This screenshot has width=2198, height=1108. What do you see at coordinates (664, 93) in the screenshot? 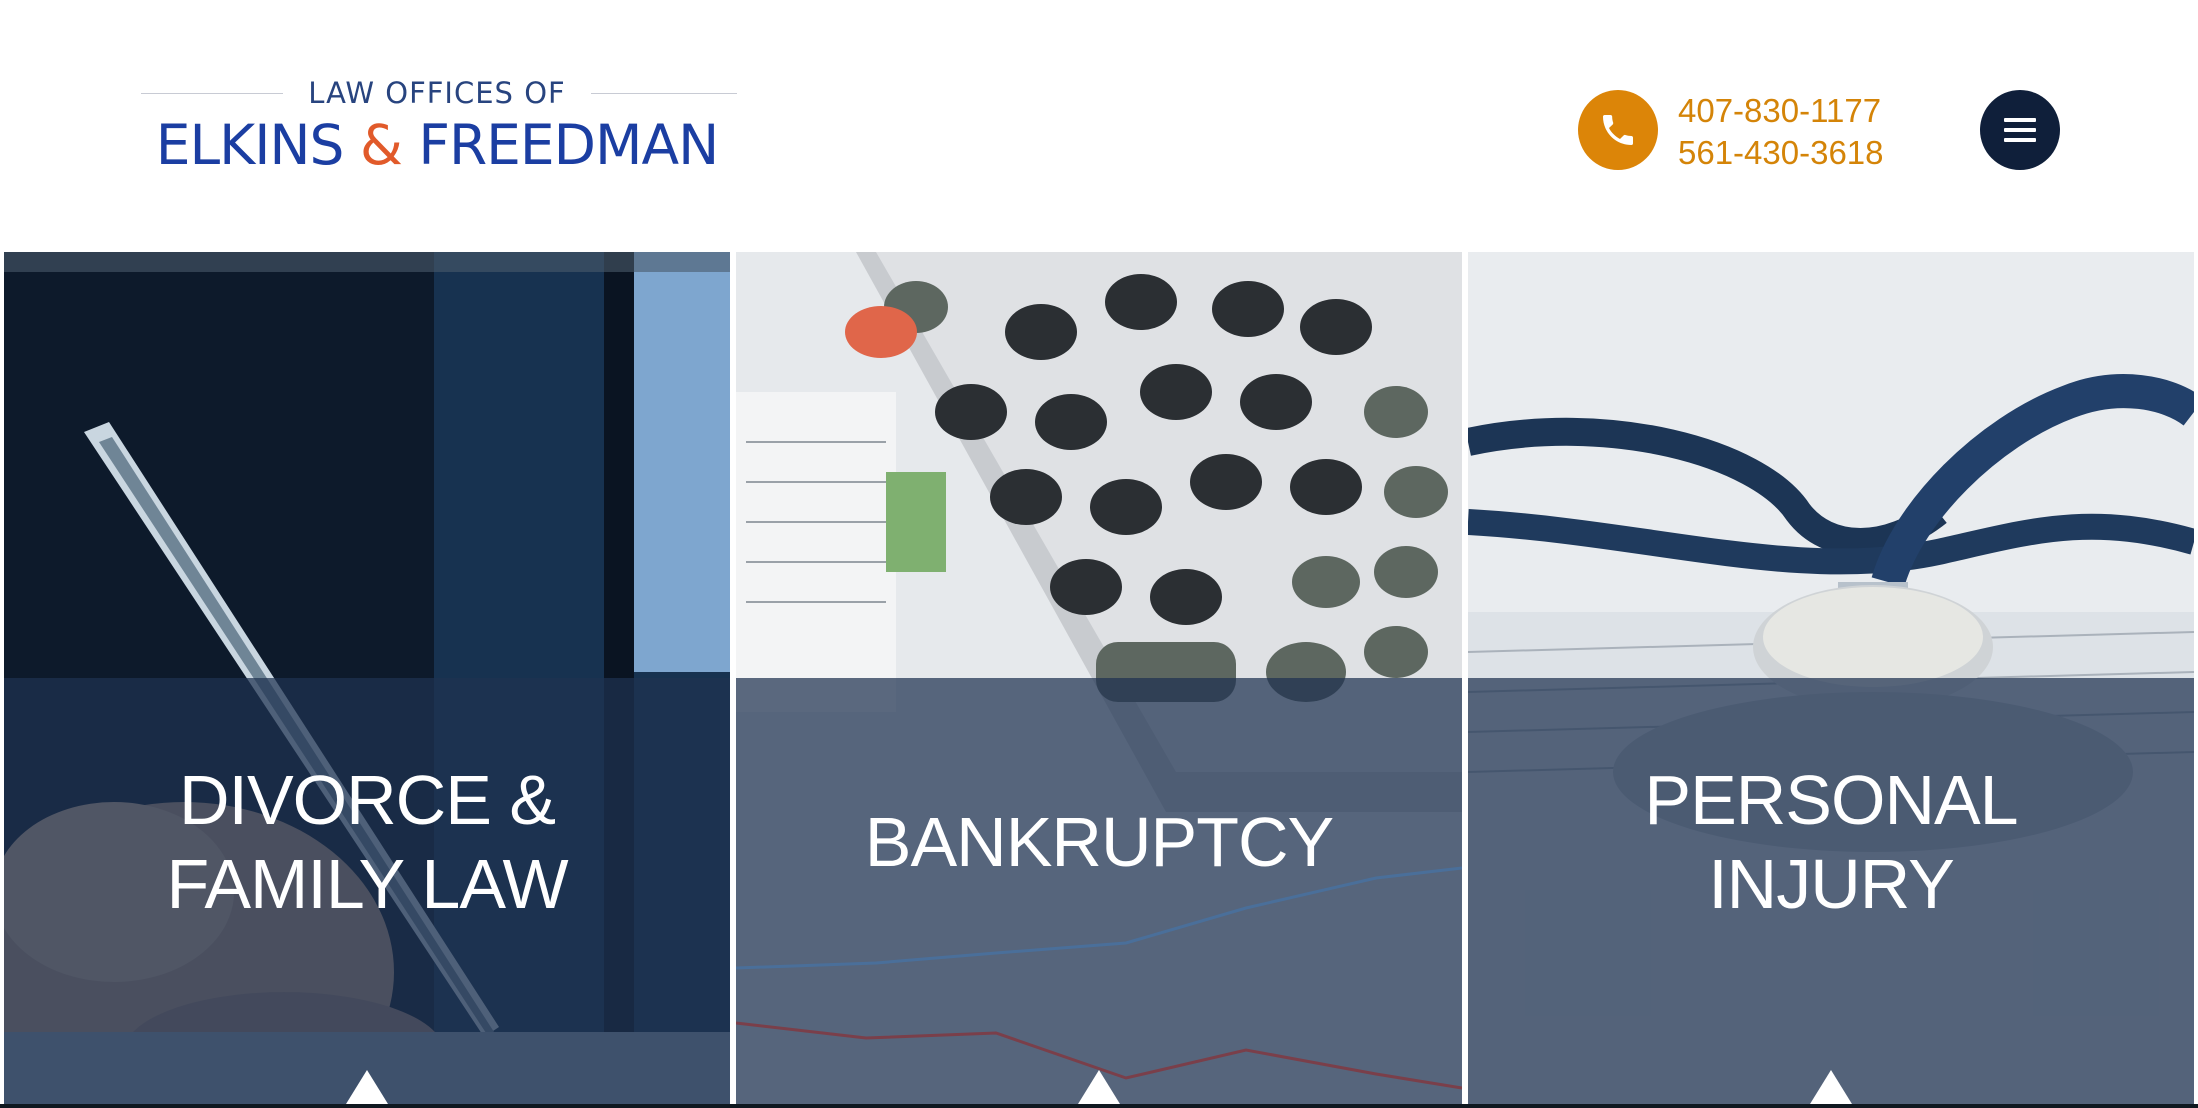
I see `logo-rule-right` at bounding box center [664, 93].